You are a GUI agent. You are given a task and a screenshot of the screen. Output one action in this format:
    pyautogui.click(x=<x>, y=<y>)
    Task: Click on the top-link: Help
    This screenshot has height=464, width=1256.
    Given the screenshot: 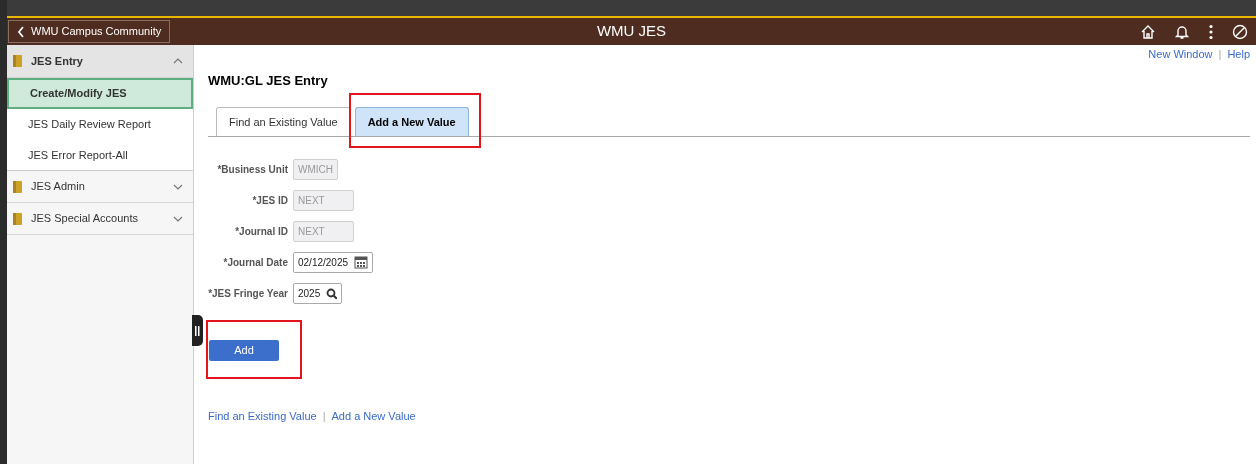 What is the action you would take?
    pyautogui.click(x=1238, y=54)
    